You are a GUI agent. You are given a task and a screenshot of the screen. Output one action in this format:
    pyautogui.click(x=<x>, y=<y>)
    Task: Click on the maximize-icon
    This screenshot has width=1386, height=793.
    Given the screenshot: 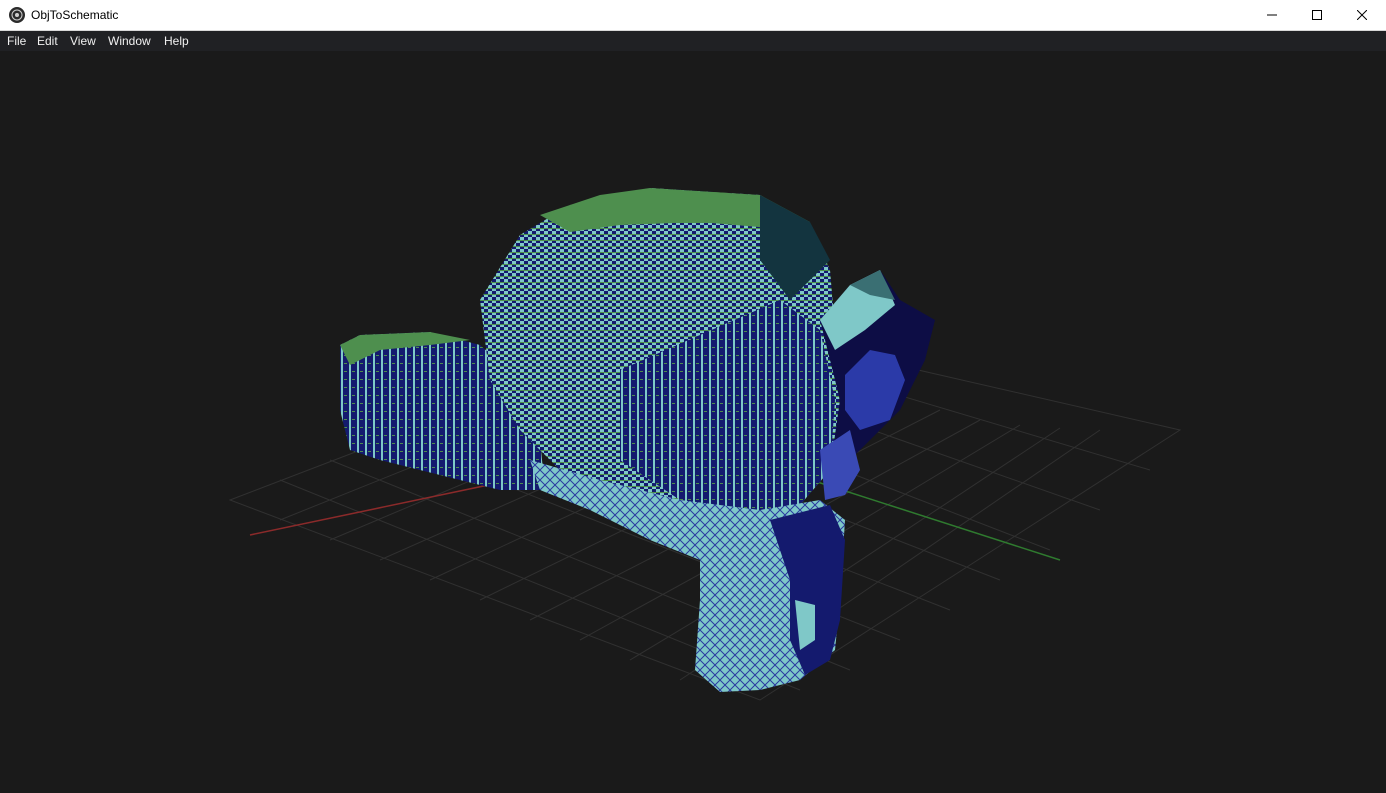 What is the action you would take?
    pyautogui.click(x=1317, y=15)
    